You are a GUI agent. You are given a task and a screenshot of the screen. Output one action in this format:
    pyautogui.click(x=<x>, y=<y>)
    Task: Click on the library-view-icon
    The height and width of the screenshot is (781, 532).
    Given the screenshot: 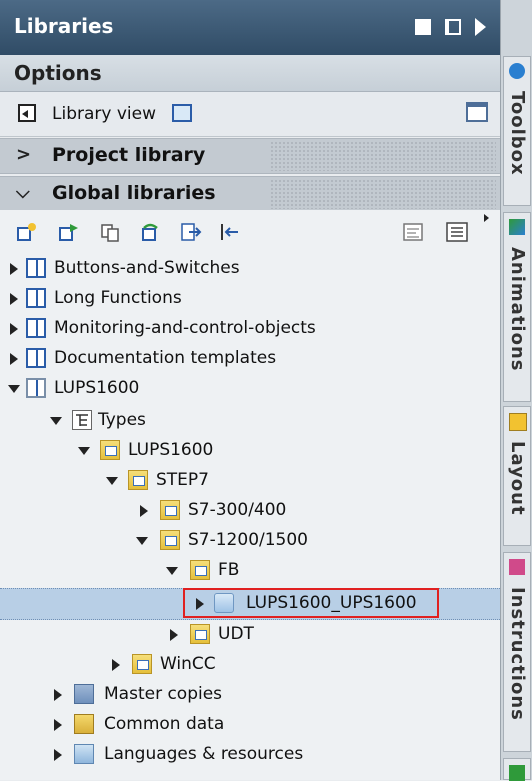 What is the action you would take?
    pyautogui.click(x=27, y=113)
    